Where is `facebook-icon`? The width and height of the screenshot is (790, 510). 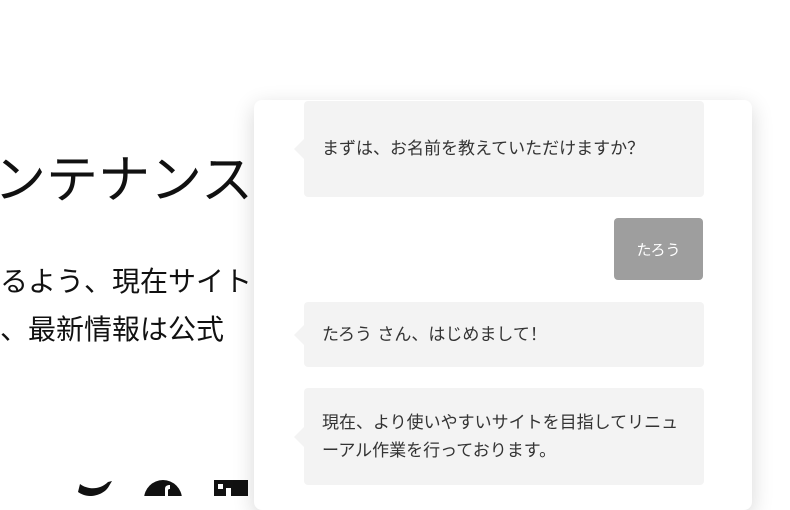
facebook-icon is located at coordinates (163, 495).